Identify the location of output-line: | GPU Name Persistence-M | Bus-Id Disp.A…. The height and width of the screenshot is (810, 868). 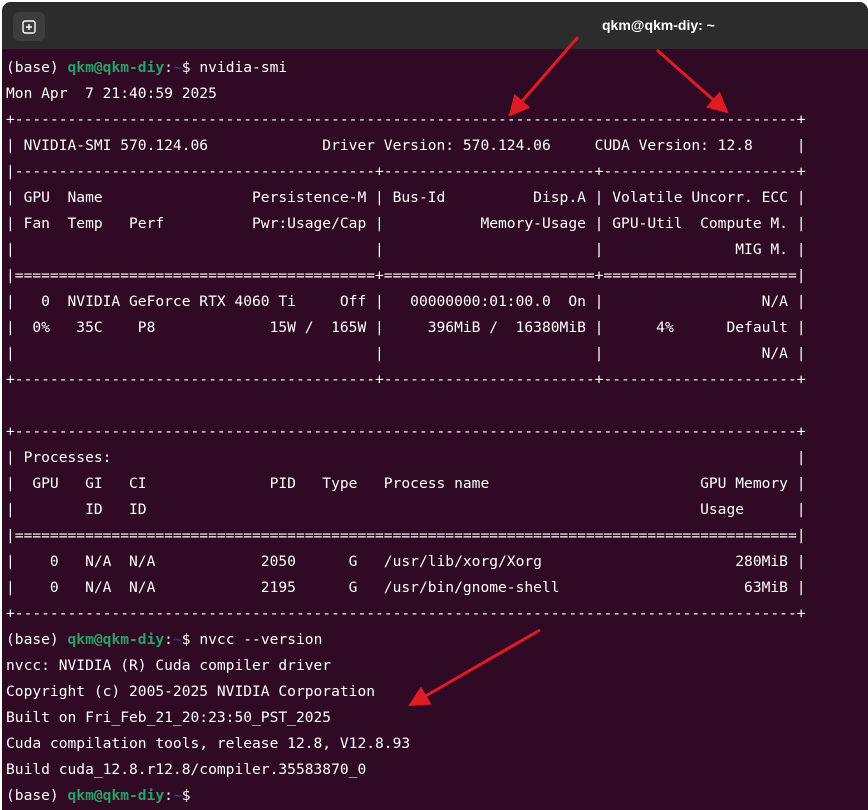
(406, 197).